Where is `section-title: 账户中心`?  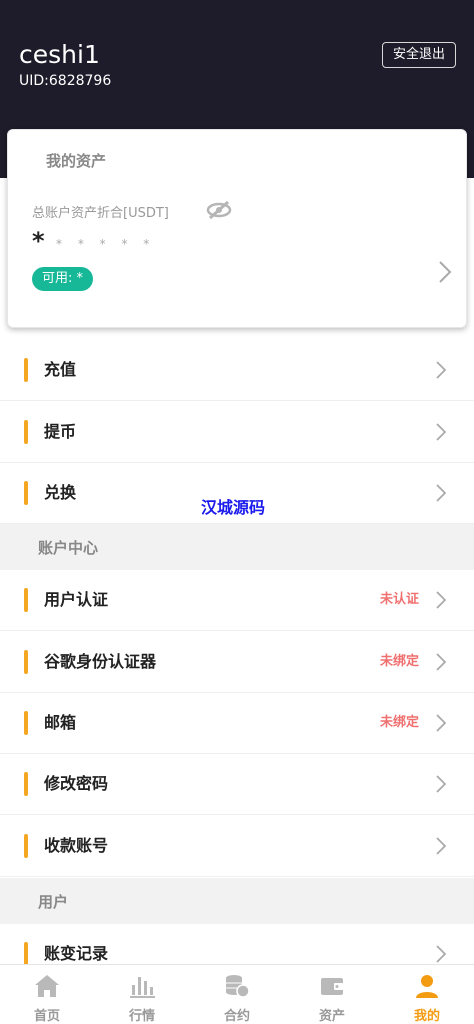
section-title: 账户中心 is located at coordinates (68, 548).